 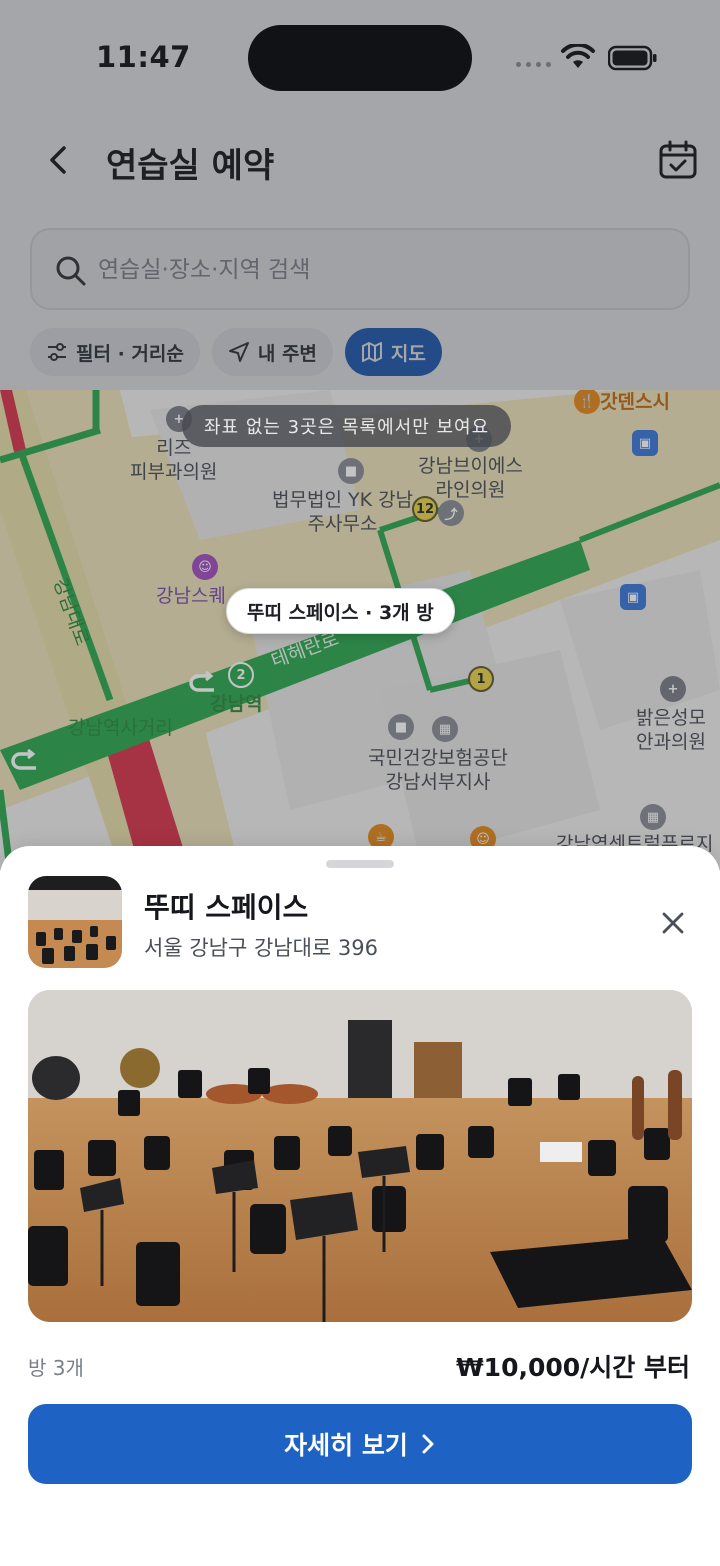 I want to click on navigation-arrow-icon, so click(x=238, y=352).